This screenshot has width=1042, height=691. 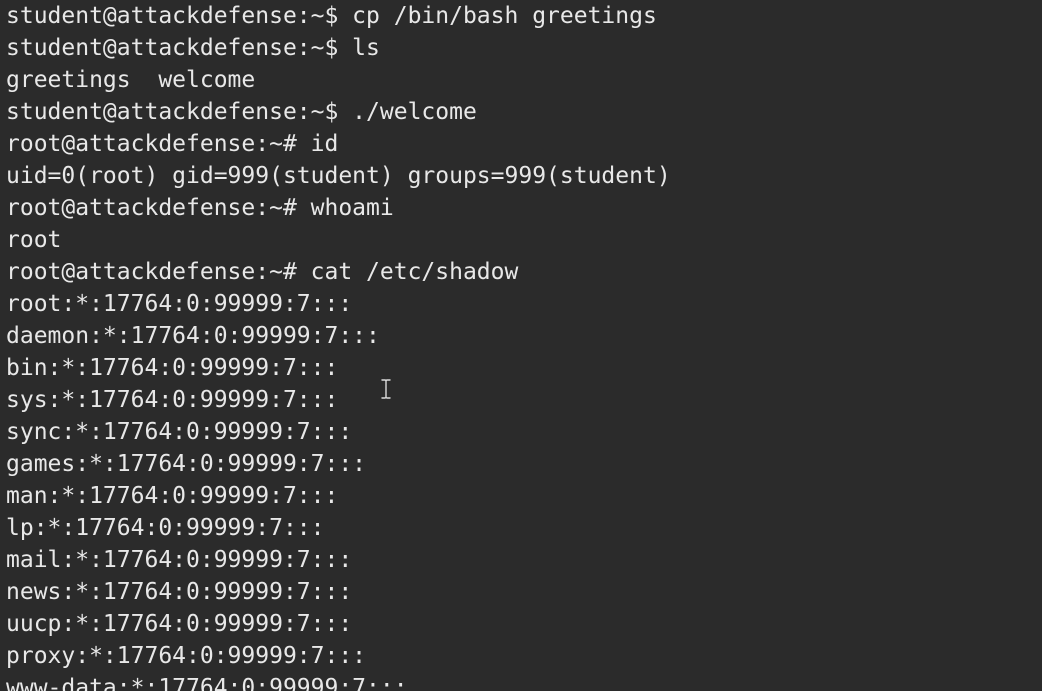 I want to click on terminal-line: root, so click(x=34, y=240).